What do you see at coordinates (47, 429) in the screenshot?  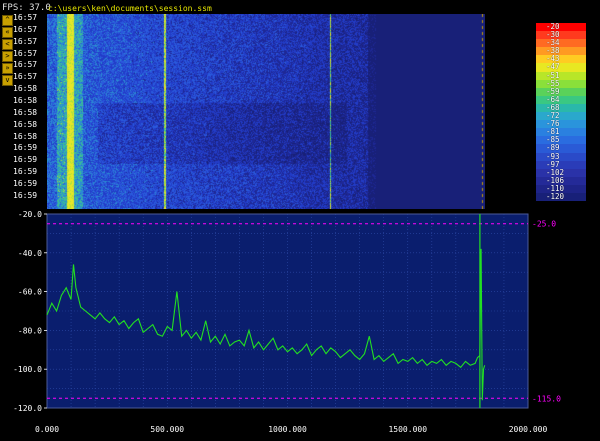 I see `x-tick-label: 0.000` at bounding box center [47, 429].